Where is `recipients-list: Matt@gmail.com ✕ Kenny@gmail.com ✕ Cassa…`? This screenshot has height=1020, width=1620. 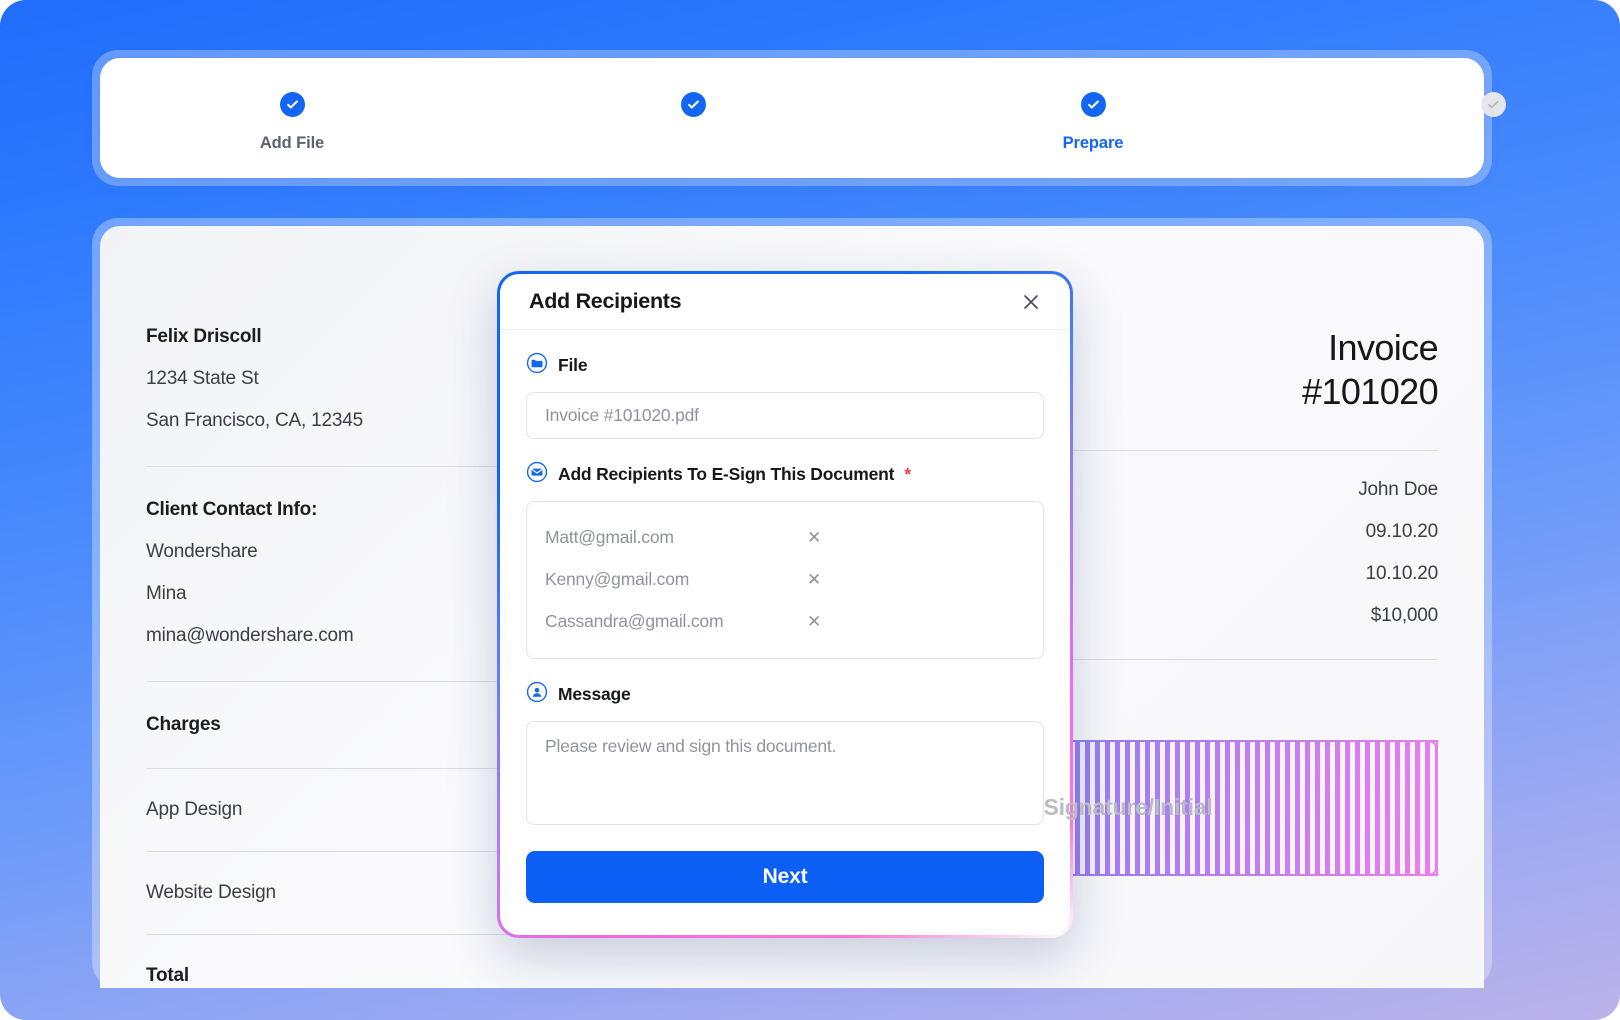
recipients-list: Matt@gmail.com ✕ Kenny@gmail.com ✕ Cassa… is located at coordinates (785, 580).